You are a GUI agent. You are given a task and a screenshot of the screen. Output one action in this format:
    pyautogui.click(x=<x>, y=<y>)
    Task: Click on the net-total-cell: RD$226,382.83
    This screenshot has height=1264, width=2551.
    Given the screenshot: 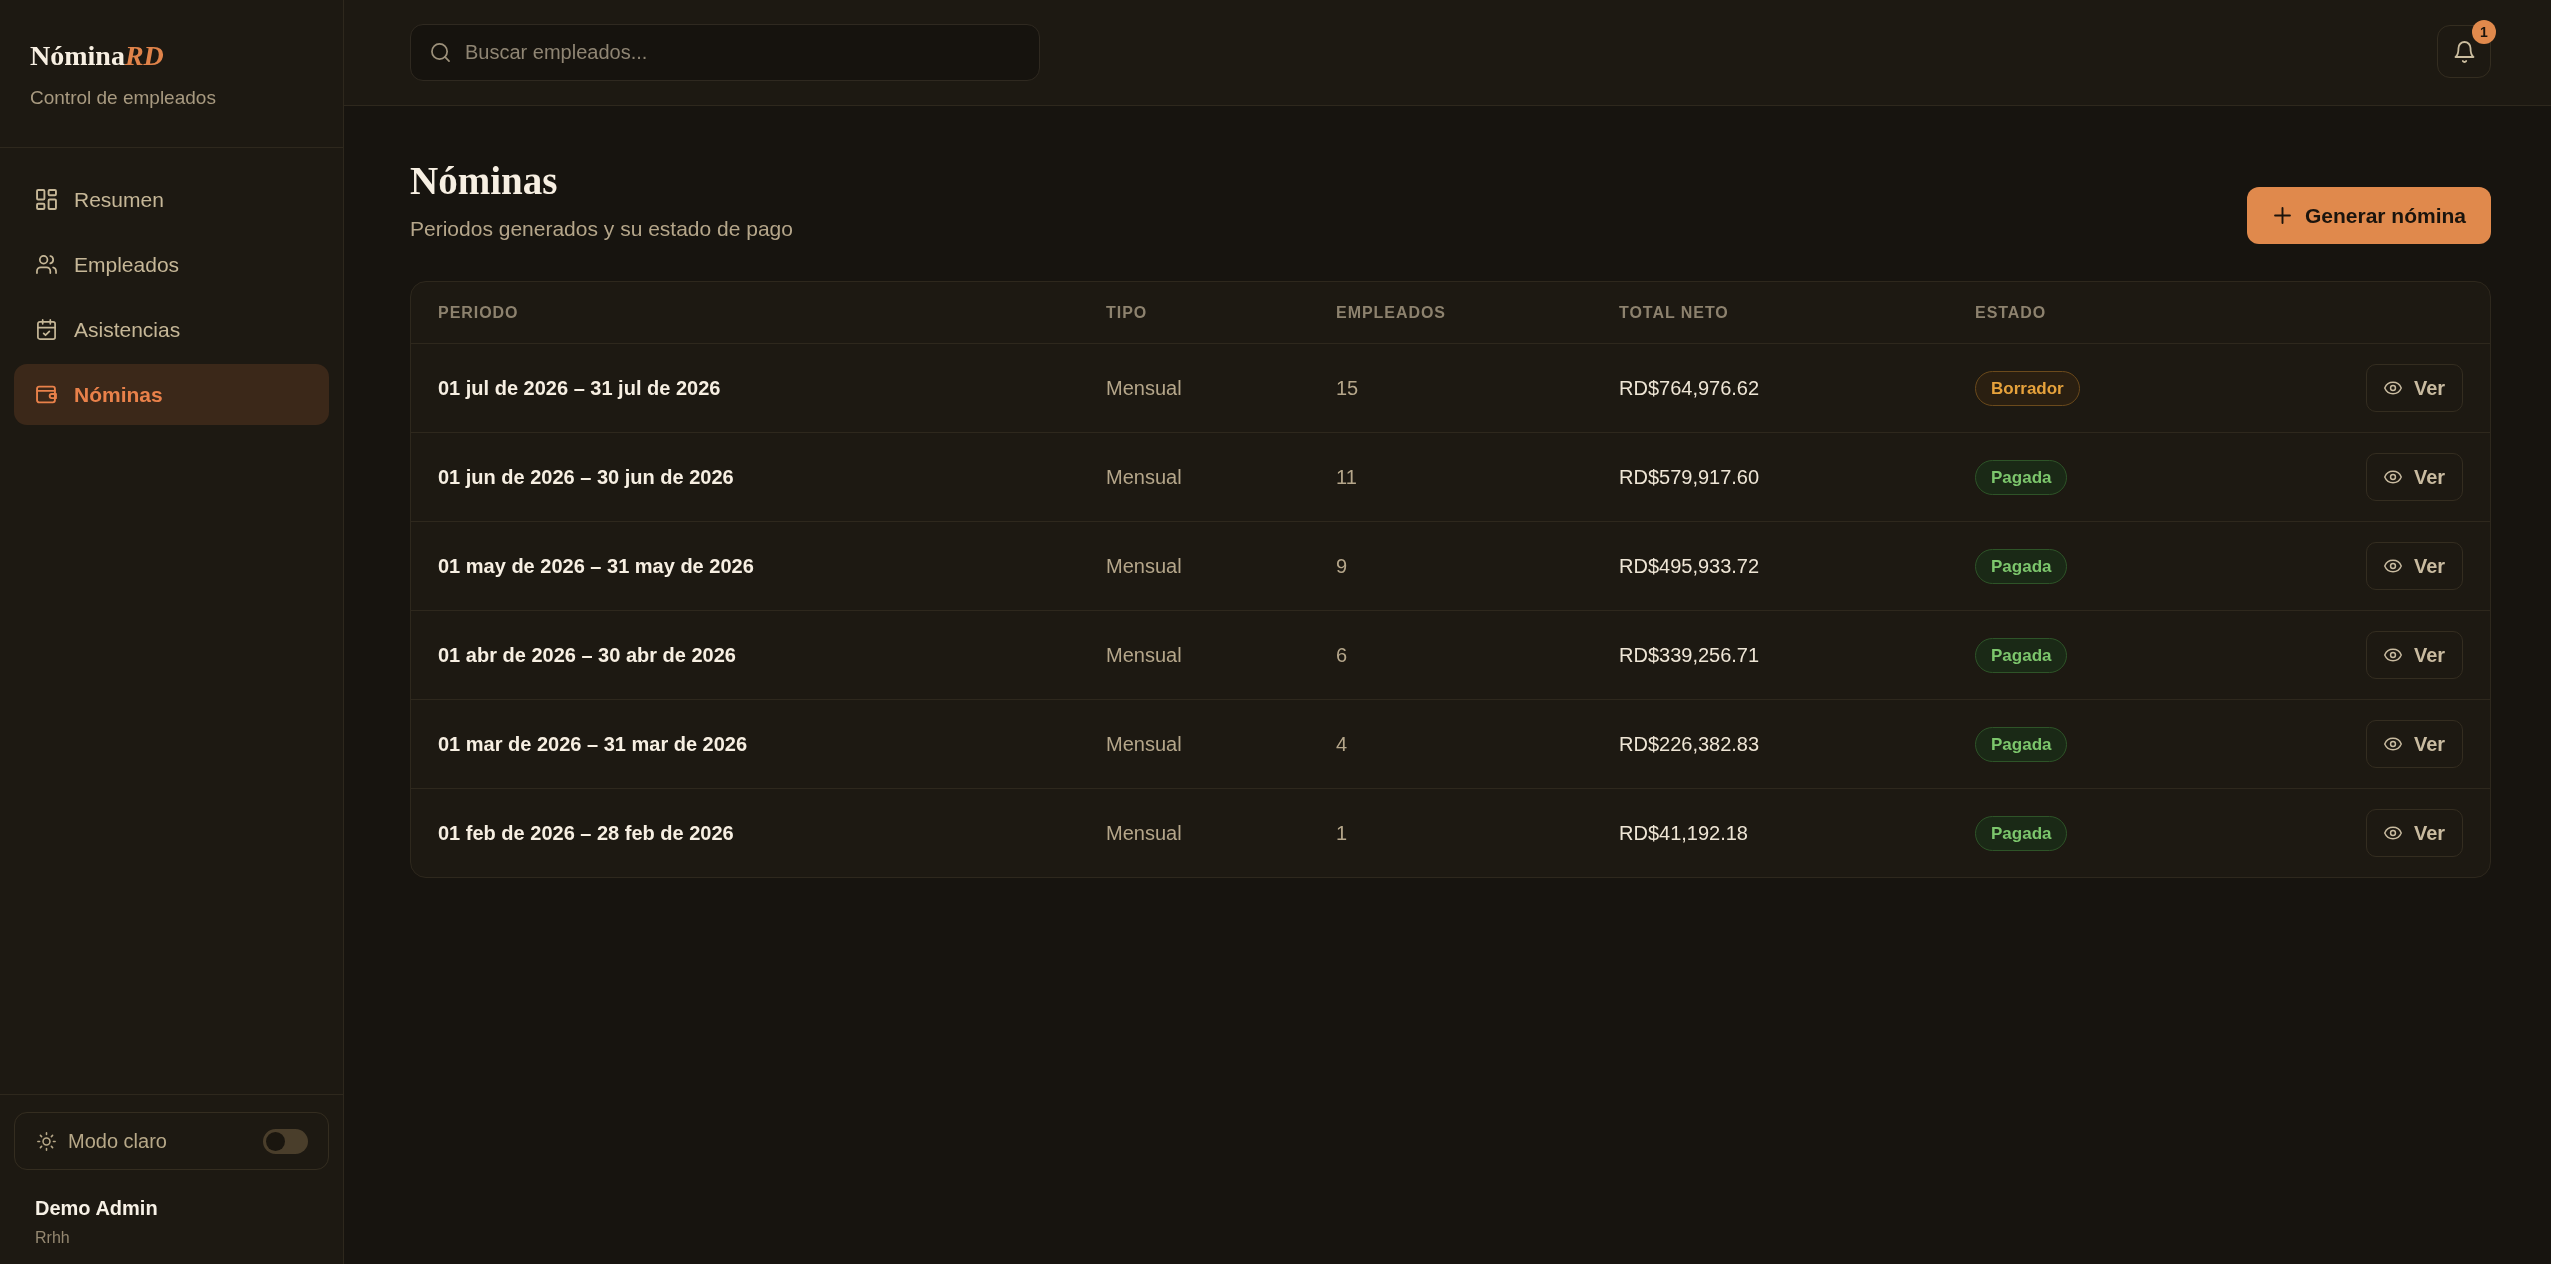 What is the action you would take?
    pyautogui.click(x=1689, y=744)
    